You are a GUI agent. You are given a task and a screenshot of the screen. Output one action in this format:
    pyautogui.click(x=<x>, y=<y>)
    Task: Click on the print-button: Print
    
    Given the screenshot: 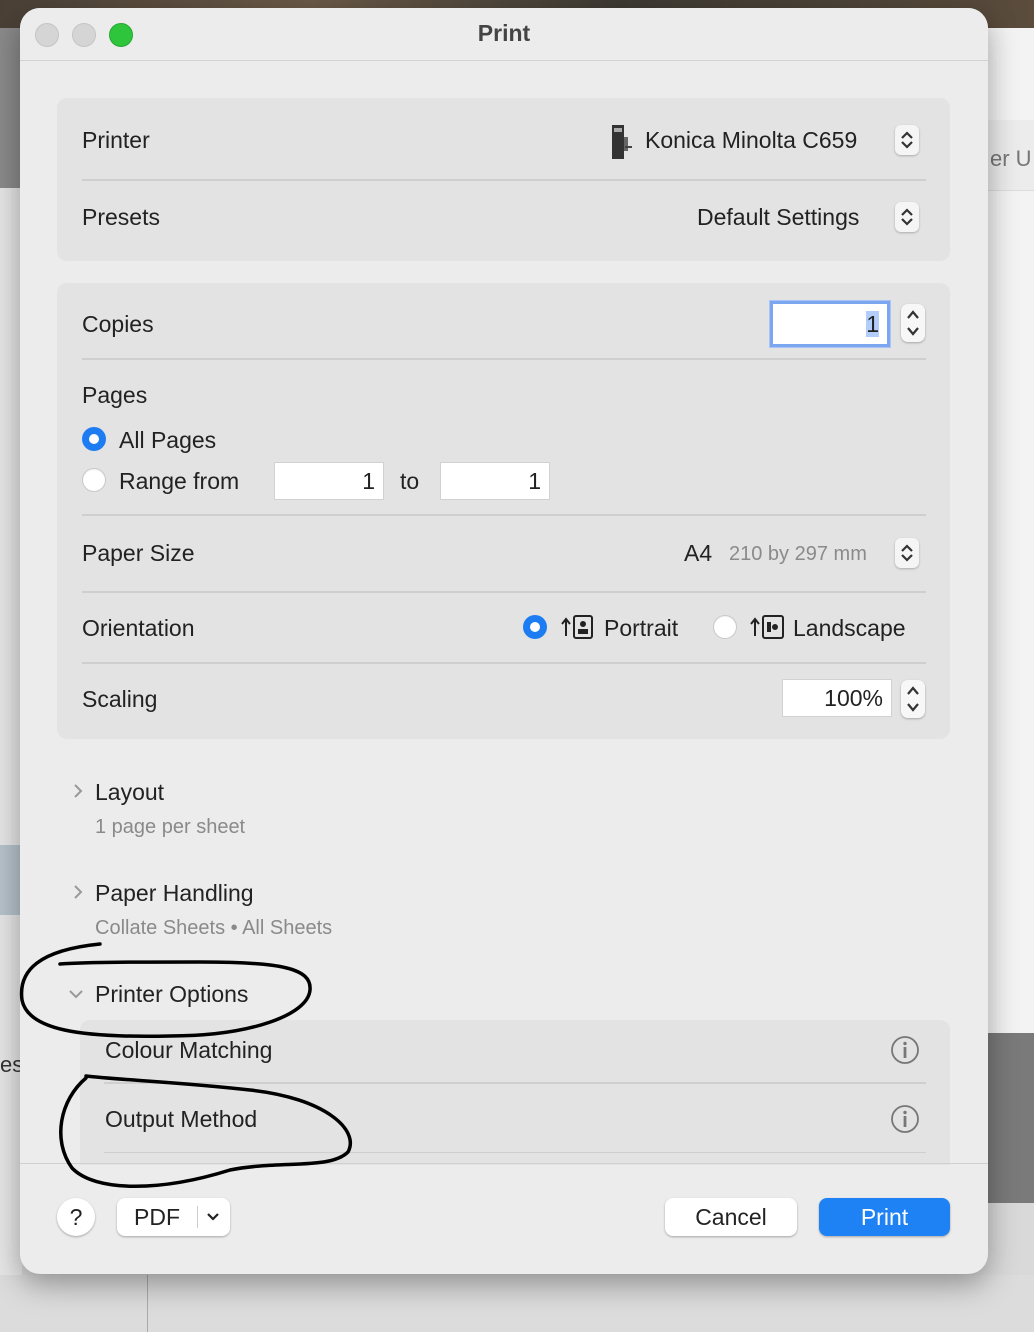 What is the action you would take?
    pyautogui.click(x=884, y=1217)
    